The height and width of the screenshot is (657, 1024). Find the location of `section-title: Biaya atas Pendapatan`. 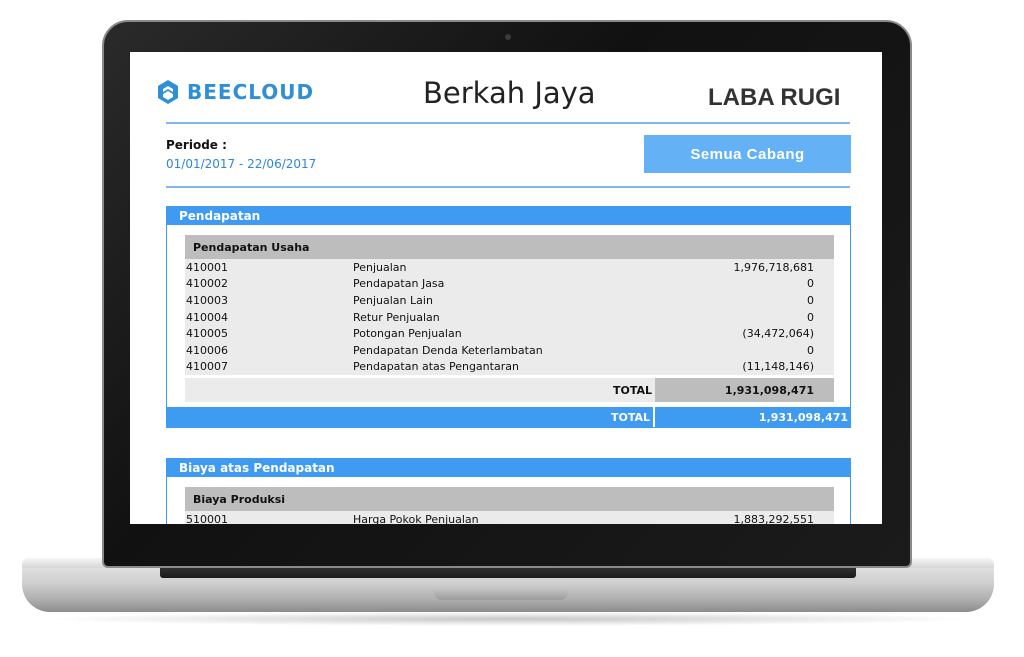

section-title: Biaya atas Pendapatan is located at coordinates (508, 468).